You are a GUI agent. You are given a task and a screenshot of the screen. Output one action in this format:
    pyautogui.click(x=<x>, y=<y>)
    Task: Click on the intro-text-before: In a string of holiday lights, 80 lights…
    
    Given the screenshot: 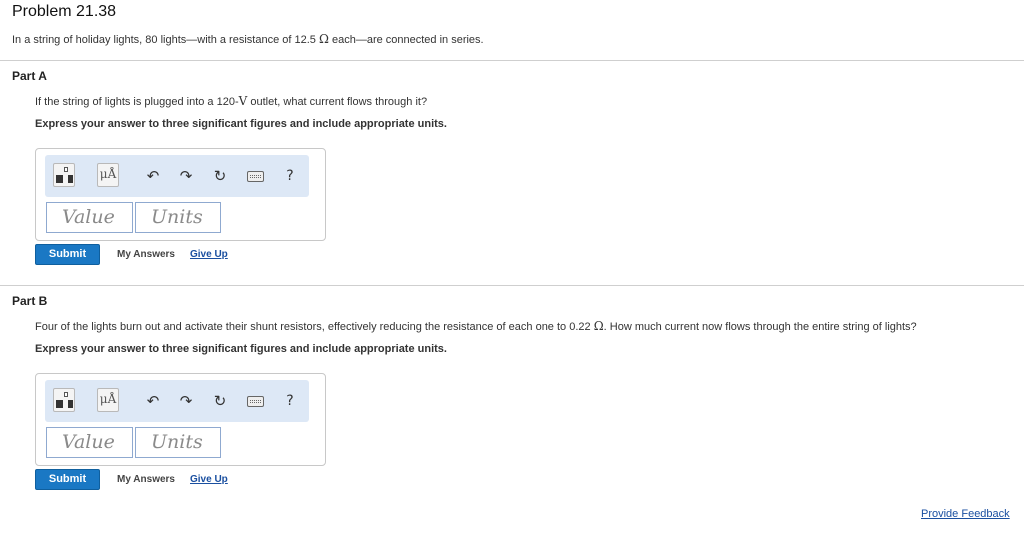 What is the action you would take?
    pyautogui.click(x=164, y=40)
    